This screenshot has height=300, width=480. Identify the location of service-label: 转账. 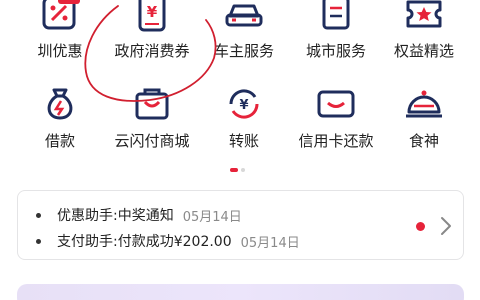
(243, 141).